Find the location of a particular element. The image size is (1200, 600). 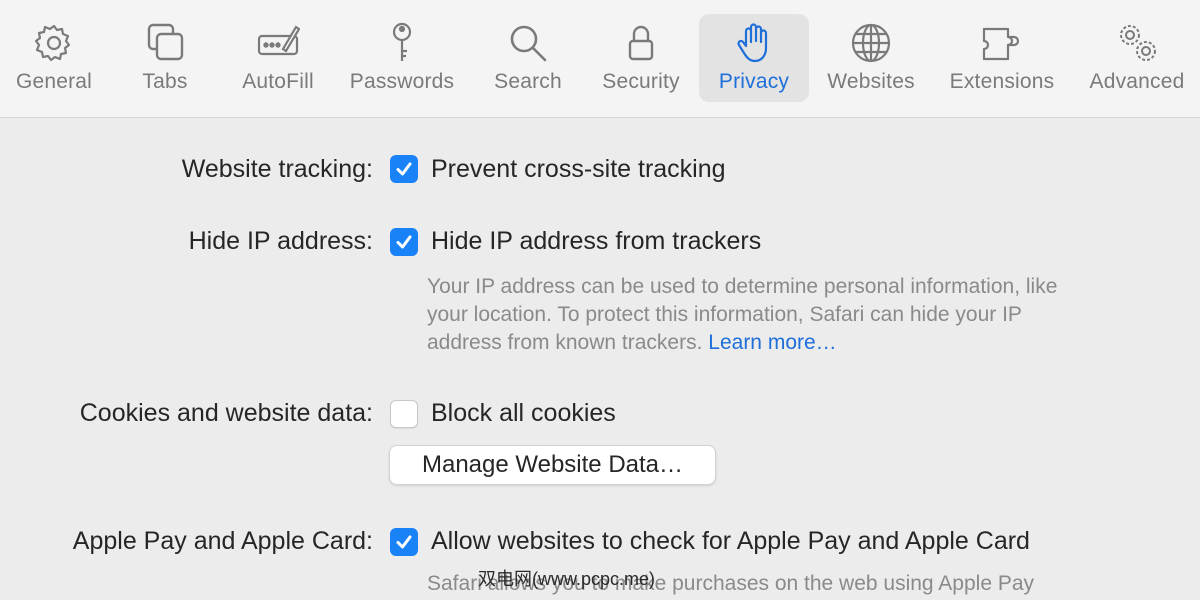

apple-pay-label: Apple Pay and Apple Card: is located at coordinates (222, 541).